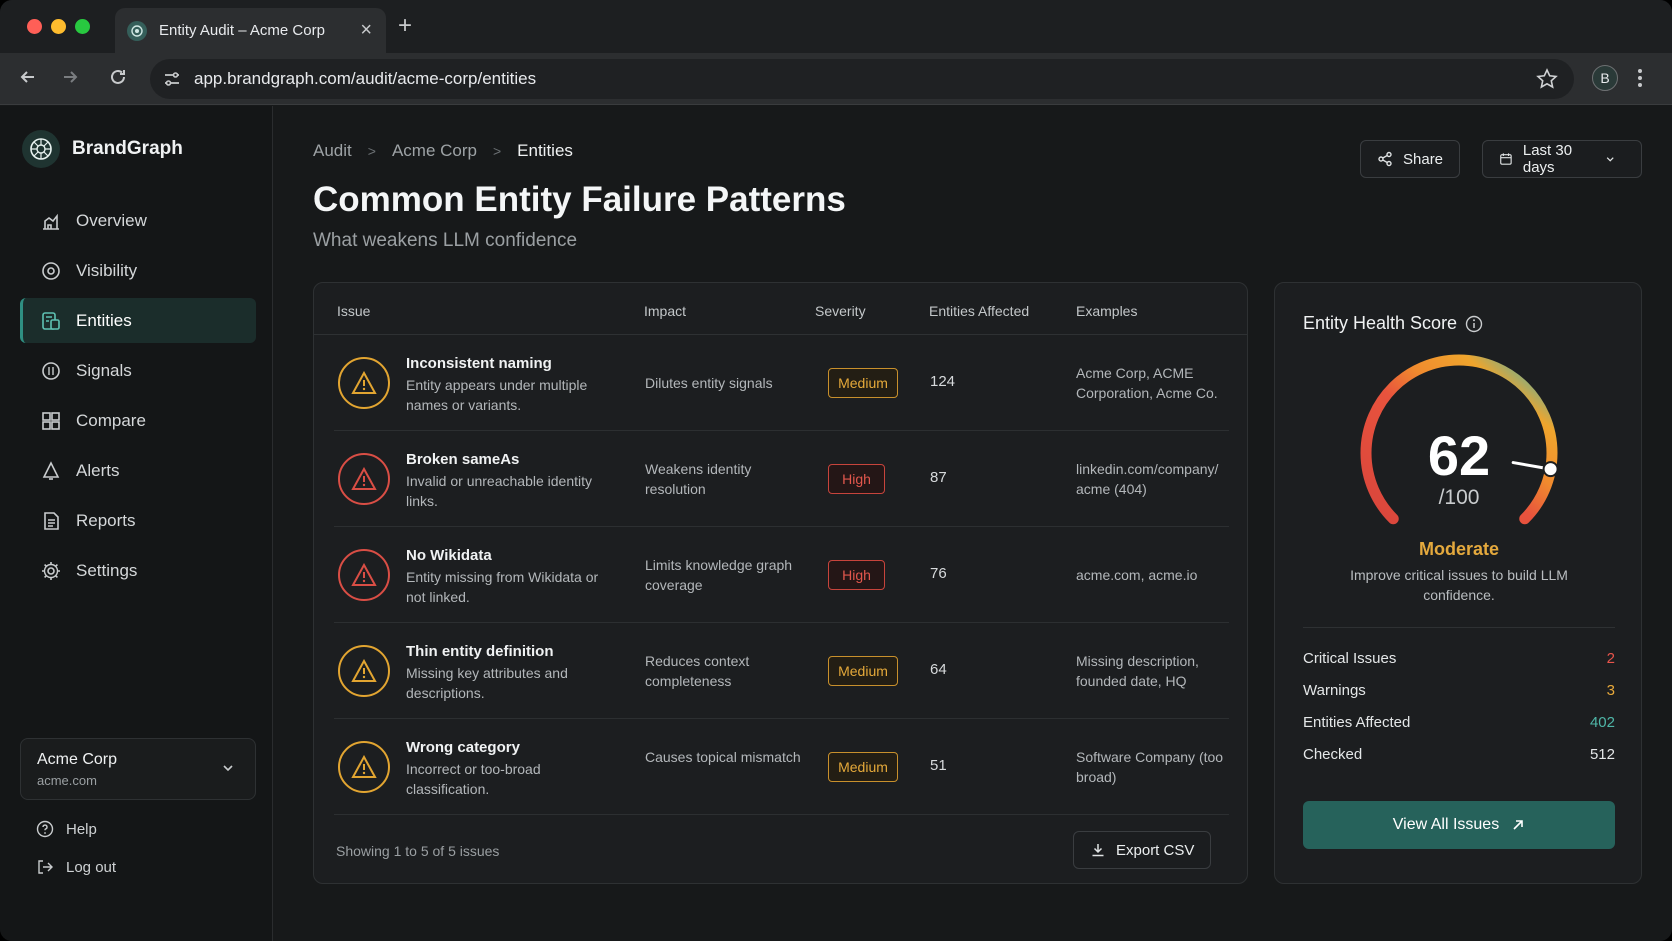  What do you see at coordinates (1562, 159) in the screenshot?
I see `date-range-select: Last 30 days` at bounding box center [1562, 159].